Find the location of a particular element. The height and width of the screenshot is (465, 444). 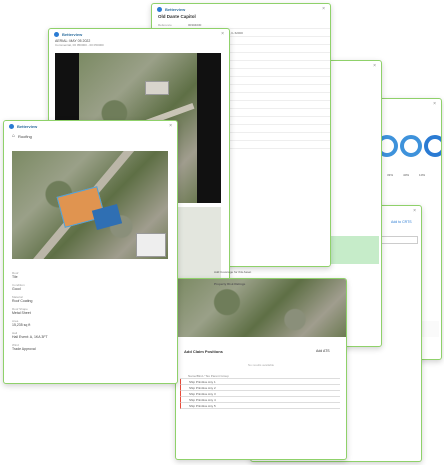

details-titlebar: Betterview × is located at coordinates (241, 9).